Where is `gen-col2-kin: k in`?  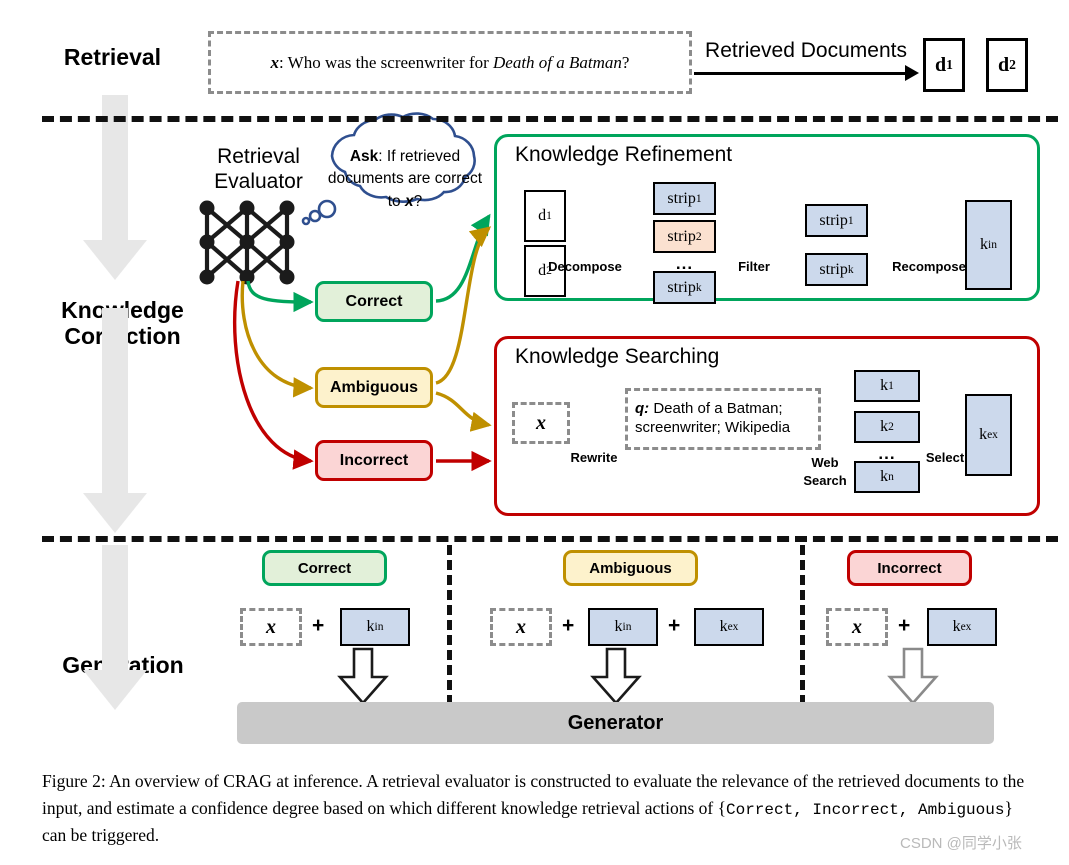
gen-col2-kin: k in is located at coordinates (623, 627).